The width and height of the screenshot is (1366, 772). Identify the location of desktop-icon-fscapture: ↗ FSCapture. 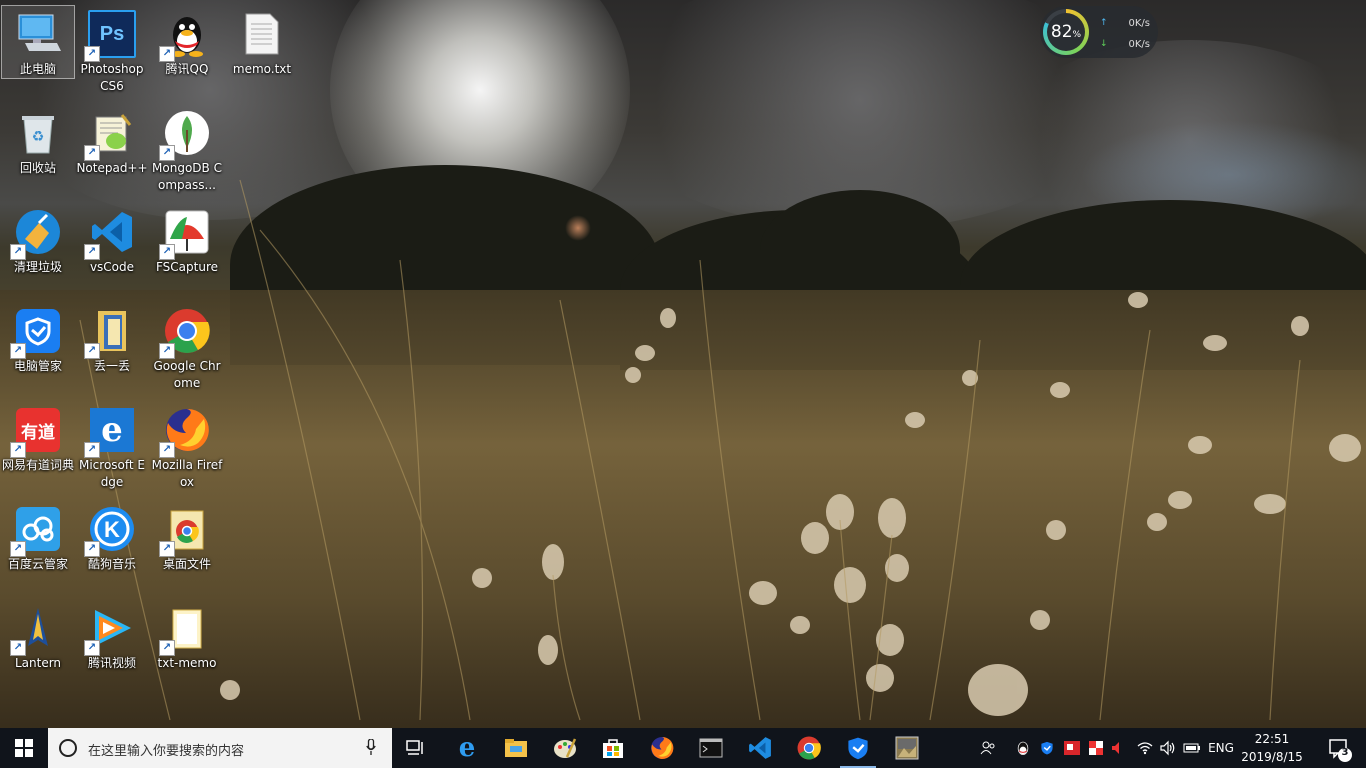
(187, 240).